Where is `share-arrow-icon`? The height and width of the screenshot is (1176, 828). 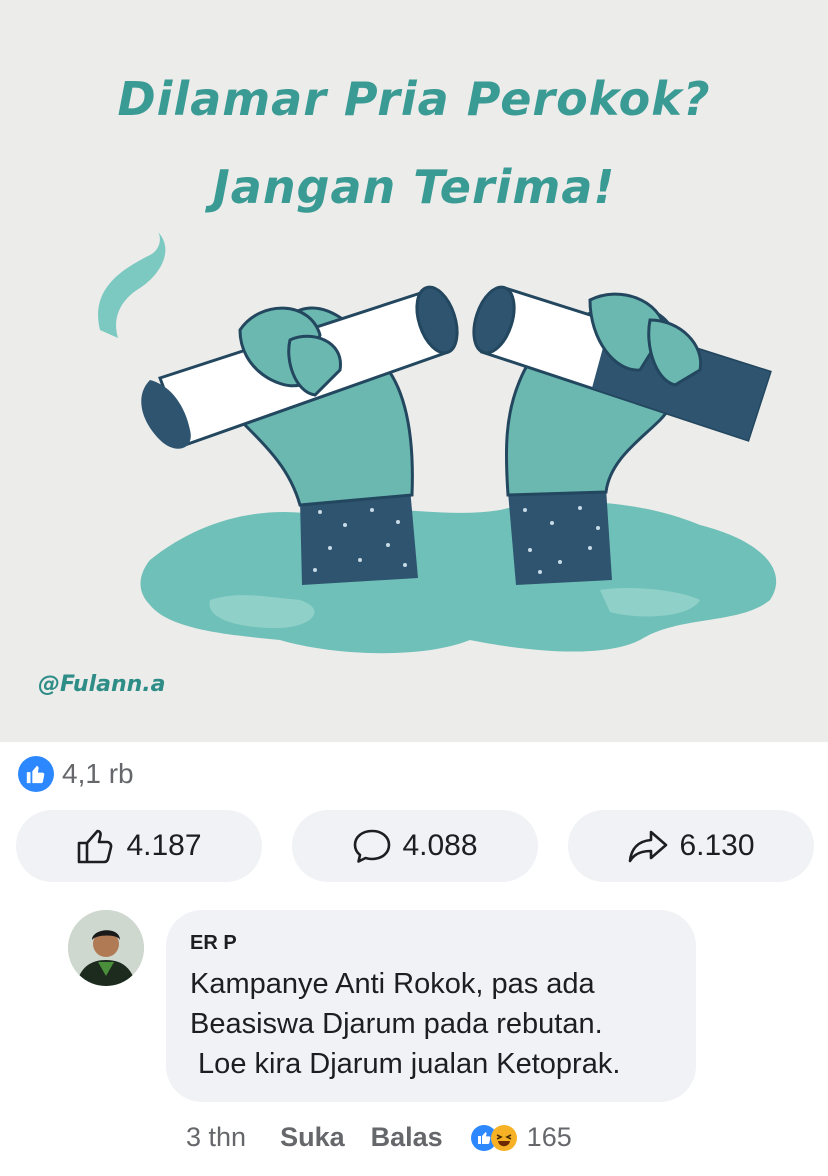 share-arrow-icon is located at coordinates (648, 846).